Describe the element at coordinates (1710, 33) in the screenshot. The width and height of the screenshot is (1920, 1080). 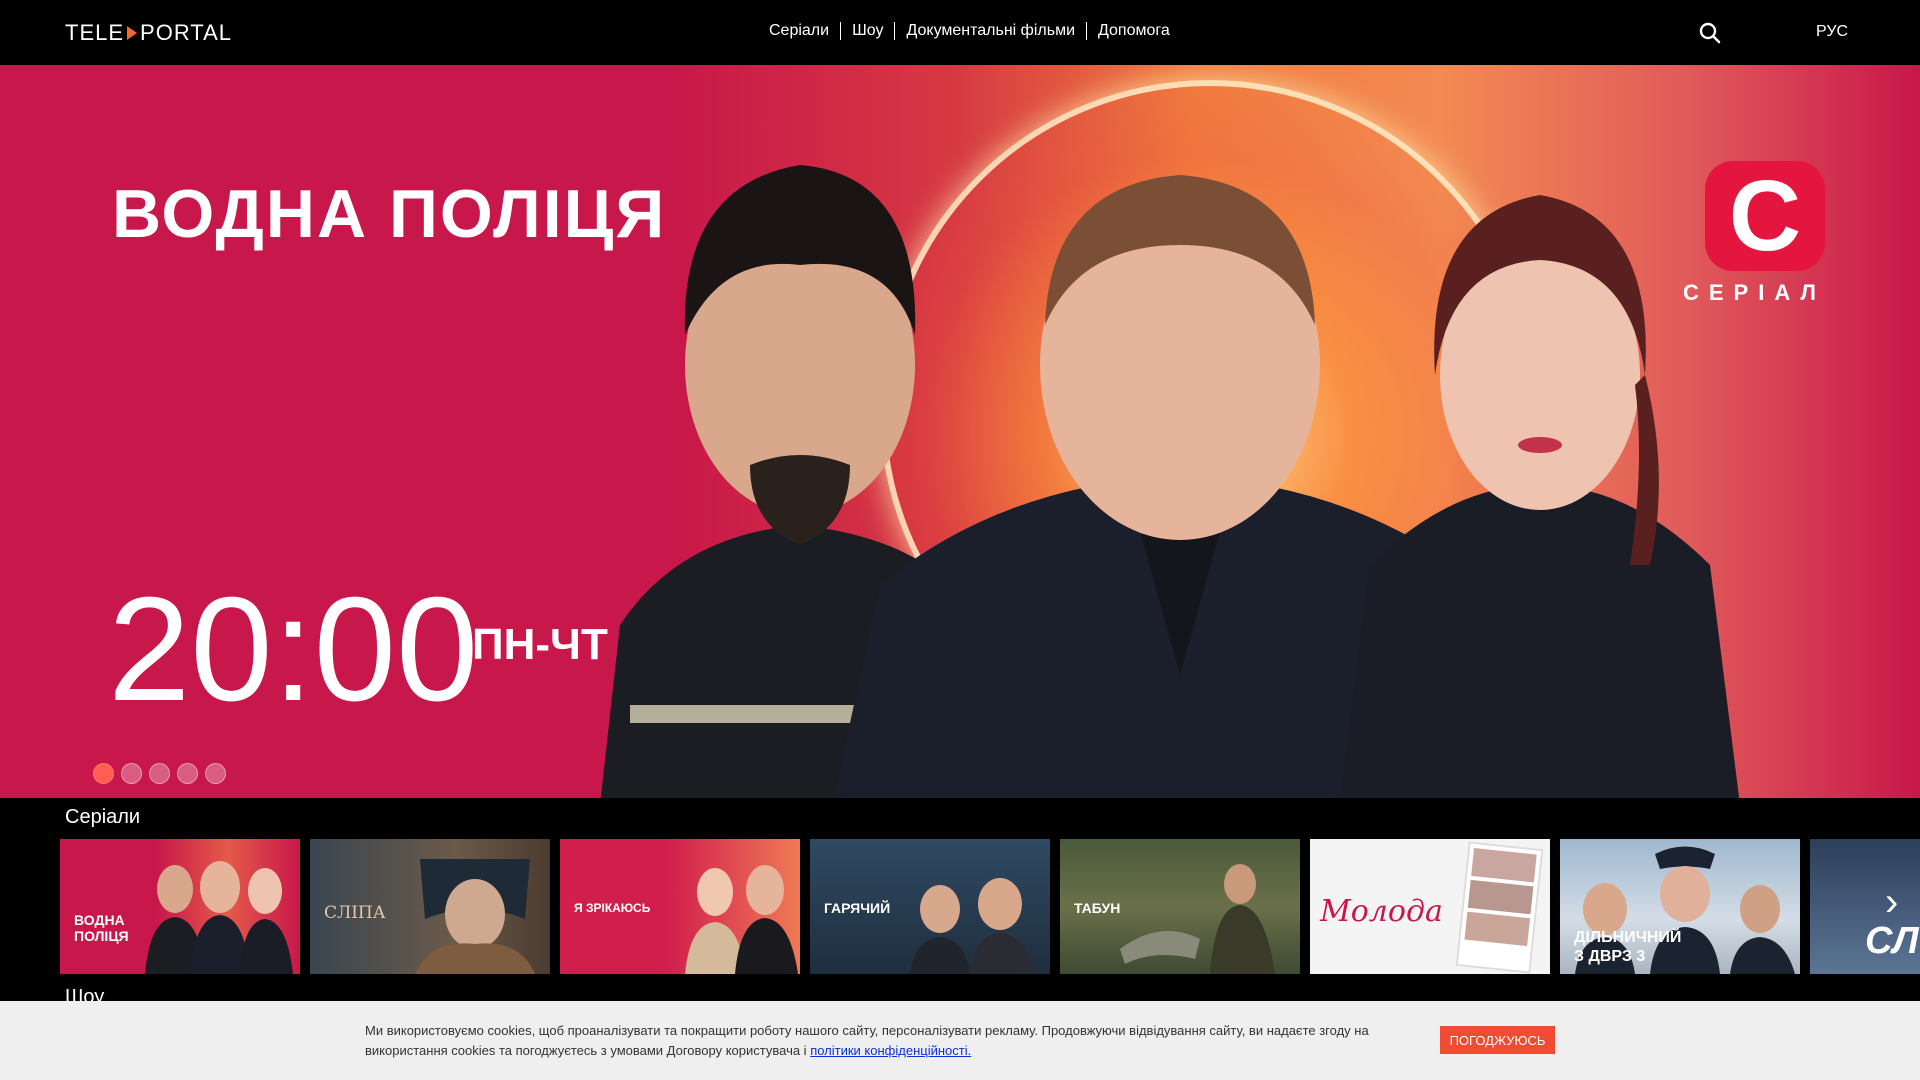
I see `search-icon` at that location.